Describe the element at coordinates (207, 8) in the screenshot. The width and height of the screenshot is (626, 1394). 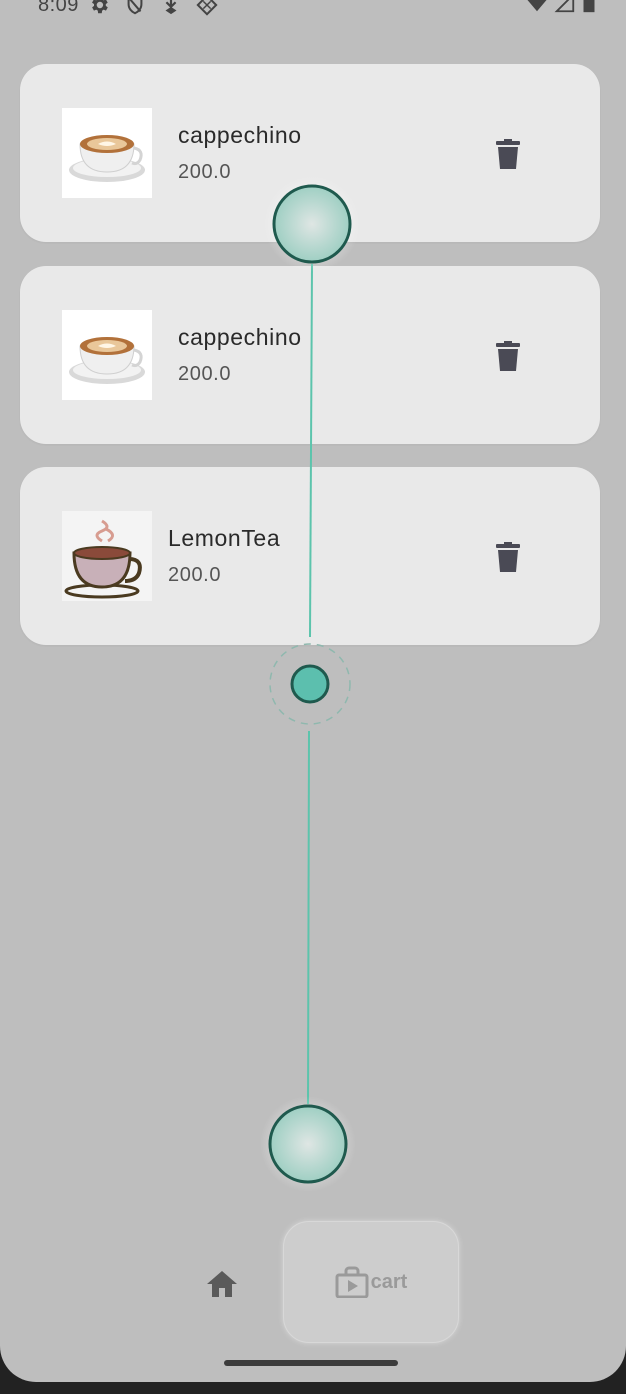
I see `diamond-icon` at that location.